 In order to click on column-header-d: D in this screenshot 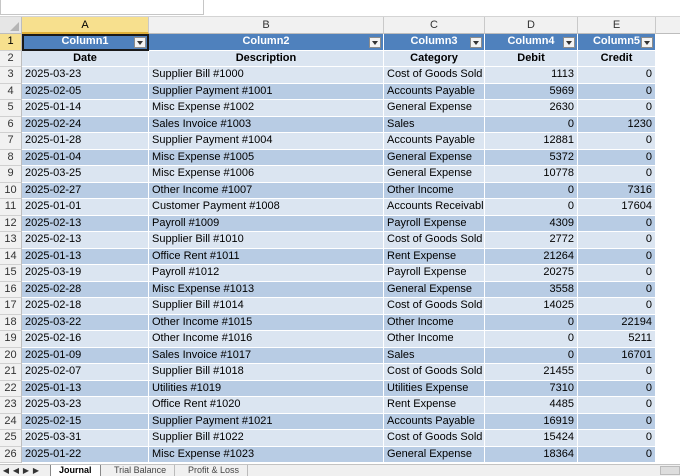, I will do `click(531, 25)`.